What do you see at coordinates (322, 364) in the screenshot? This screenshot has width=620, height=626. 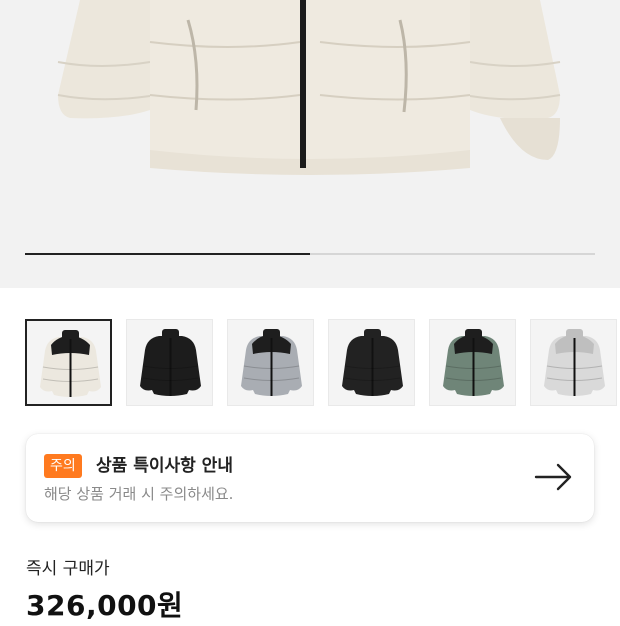 I see `color-thumbnail-list` at bounding box center [322, 364].